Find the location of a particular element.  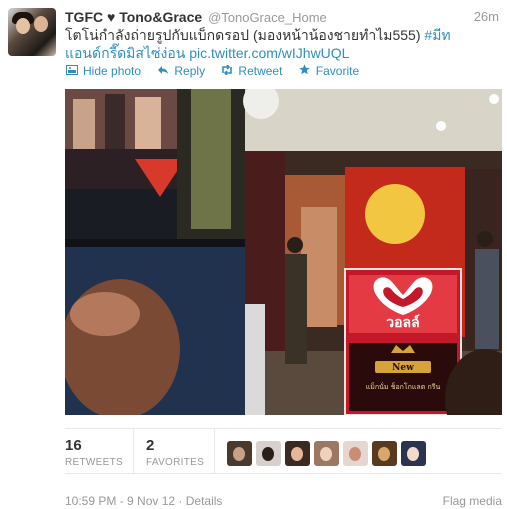

details-link: Details is located at coordinates (204, 501).